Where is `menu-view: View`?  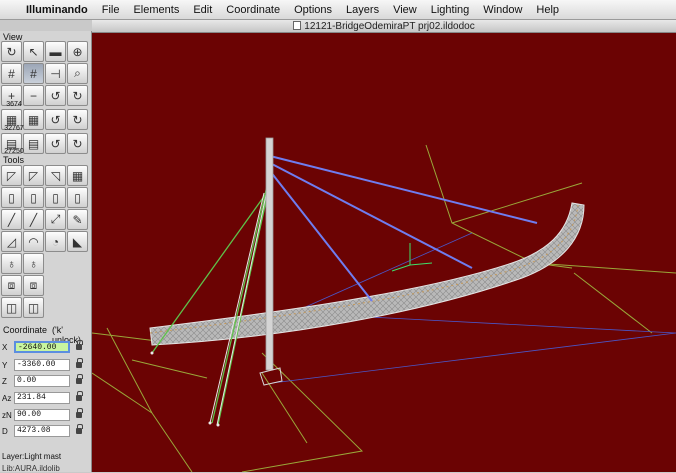 menu-view: View is located at coordinates (405, 10).